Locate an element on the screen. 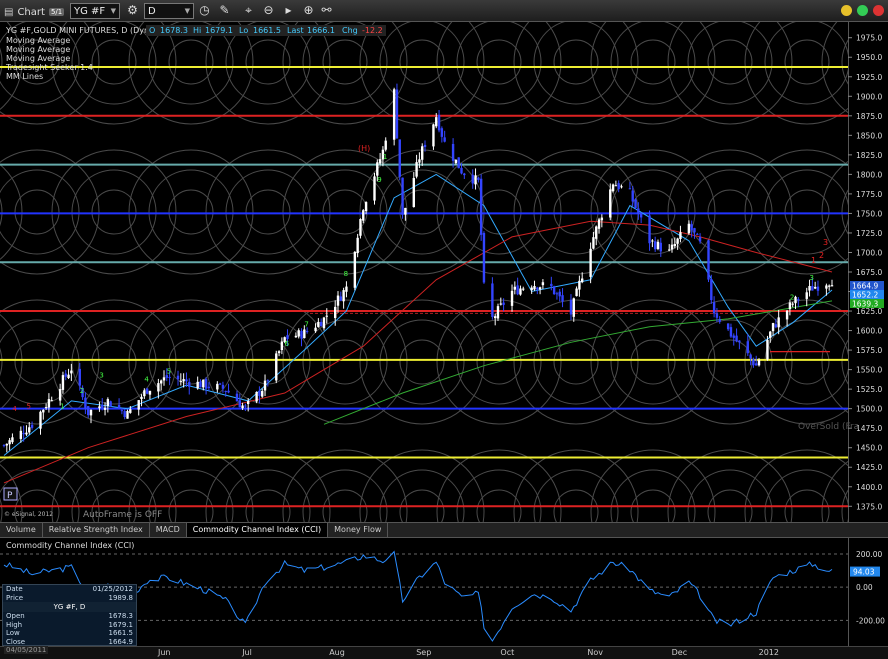 This screenshot has width=888, height=659. play-icon: ▸ is located at coordinates (288, 10).